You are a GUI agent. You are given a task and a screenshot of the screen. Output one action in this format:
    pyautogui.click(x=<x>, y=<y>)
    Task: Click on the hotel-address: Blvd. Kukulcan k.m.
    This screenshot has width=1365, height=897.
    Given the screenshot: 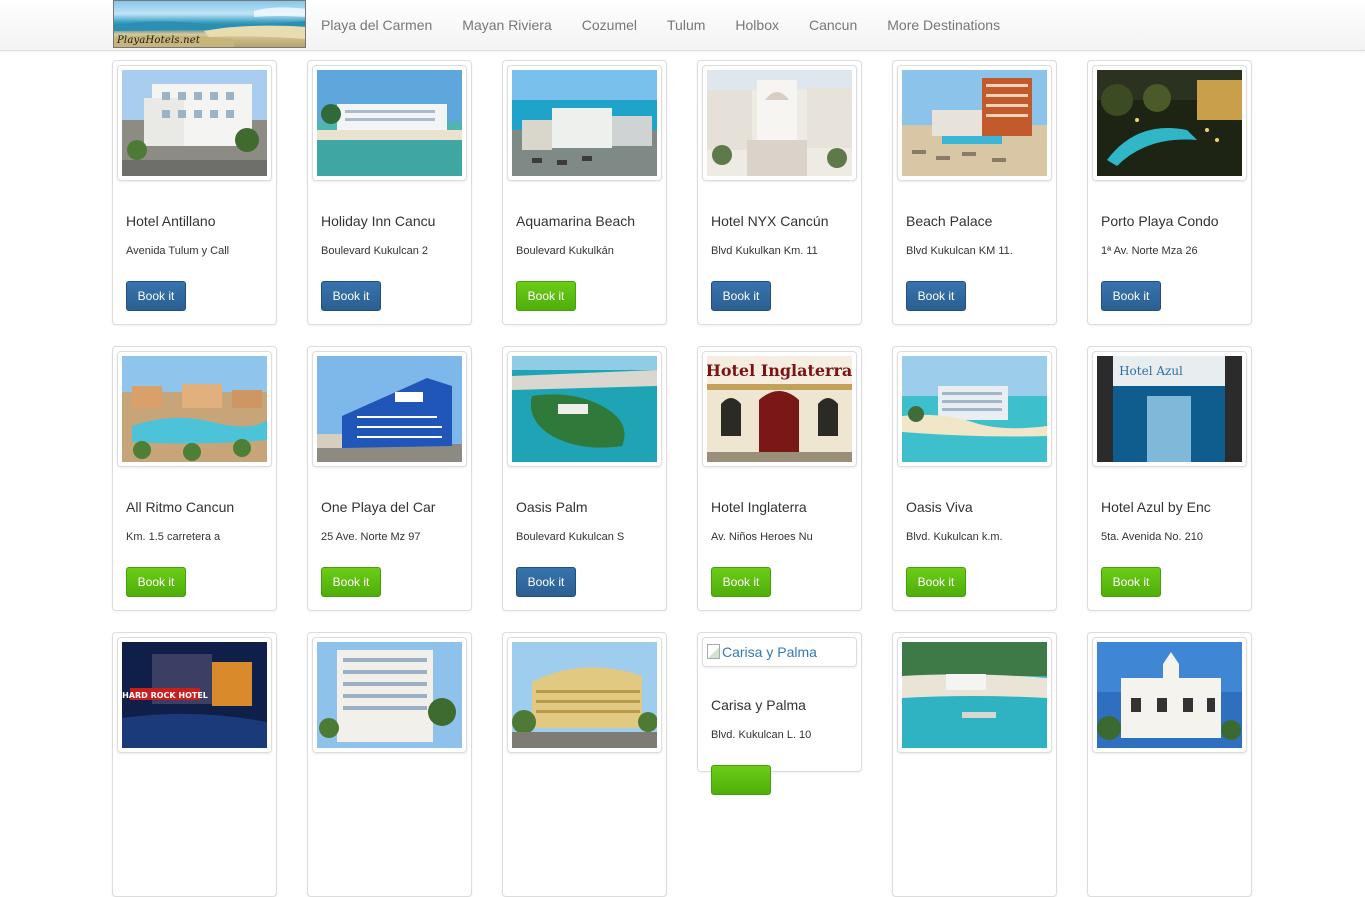 What is the action you would take?
    pyautogui.click(x=954, y=537)
    